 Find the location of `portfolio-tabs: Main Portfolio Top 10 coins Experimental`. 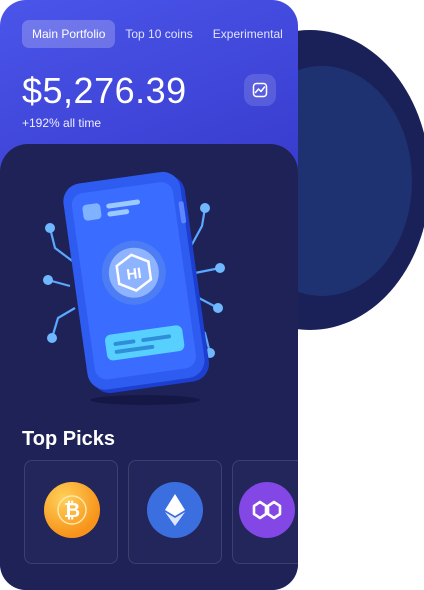

portfolio-tabs: Main Portfolio Top 10 coins Experimental is located at coordinates (157, 34).